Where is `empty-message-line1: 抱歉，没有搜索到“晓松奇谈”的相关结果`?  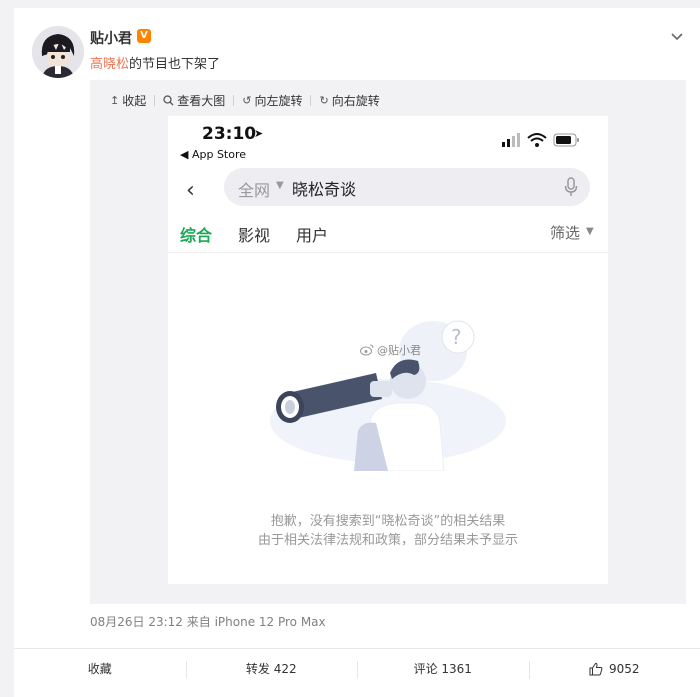
empty-message-line1: 抱歉，没有搜索到“晓松奇谈”的相关结果 is located at coordinates (388, 521).